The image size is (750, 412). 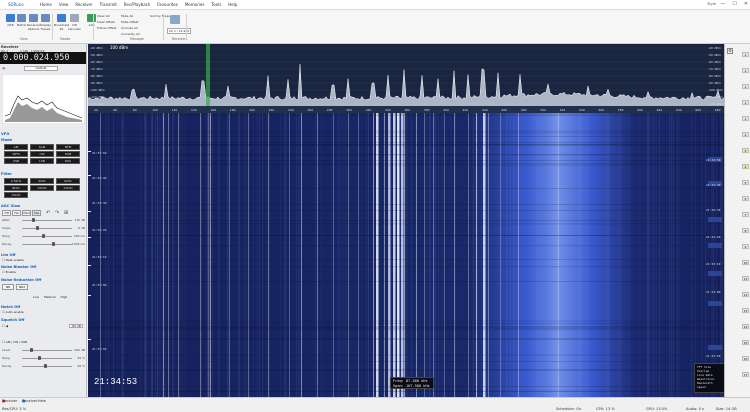 What do you see at coordinates (74, 22) in the screenshot?
I see `ribbon-button-cw-decoder: CW Decoder` at bounding box center [74, 22].